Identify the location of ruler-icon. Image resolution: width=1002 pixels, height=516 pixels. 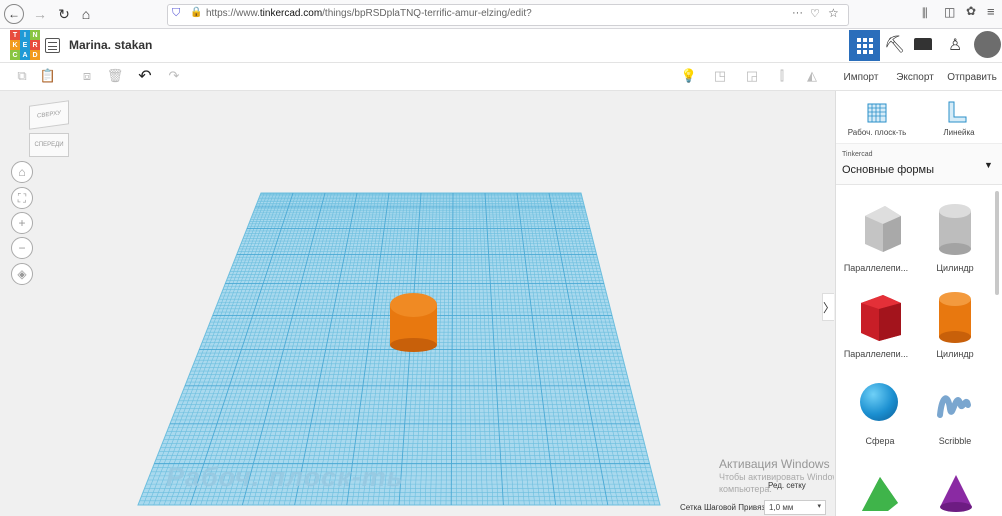
(957, 112).